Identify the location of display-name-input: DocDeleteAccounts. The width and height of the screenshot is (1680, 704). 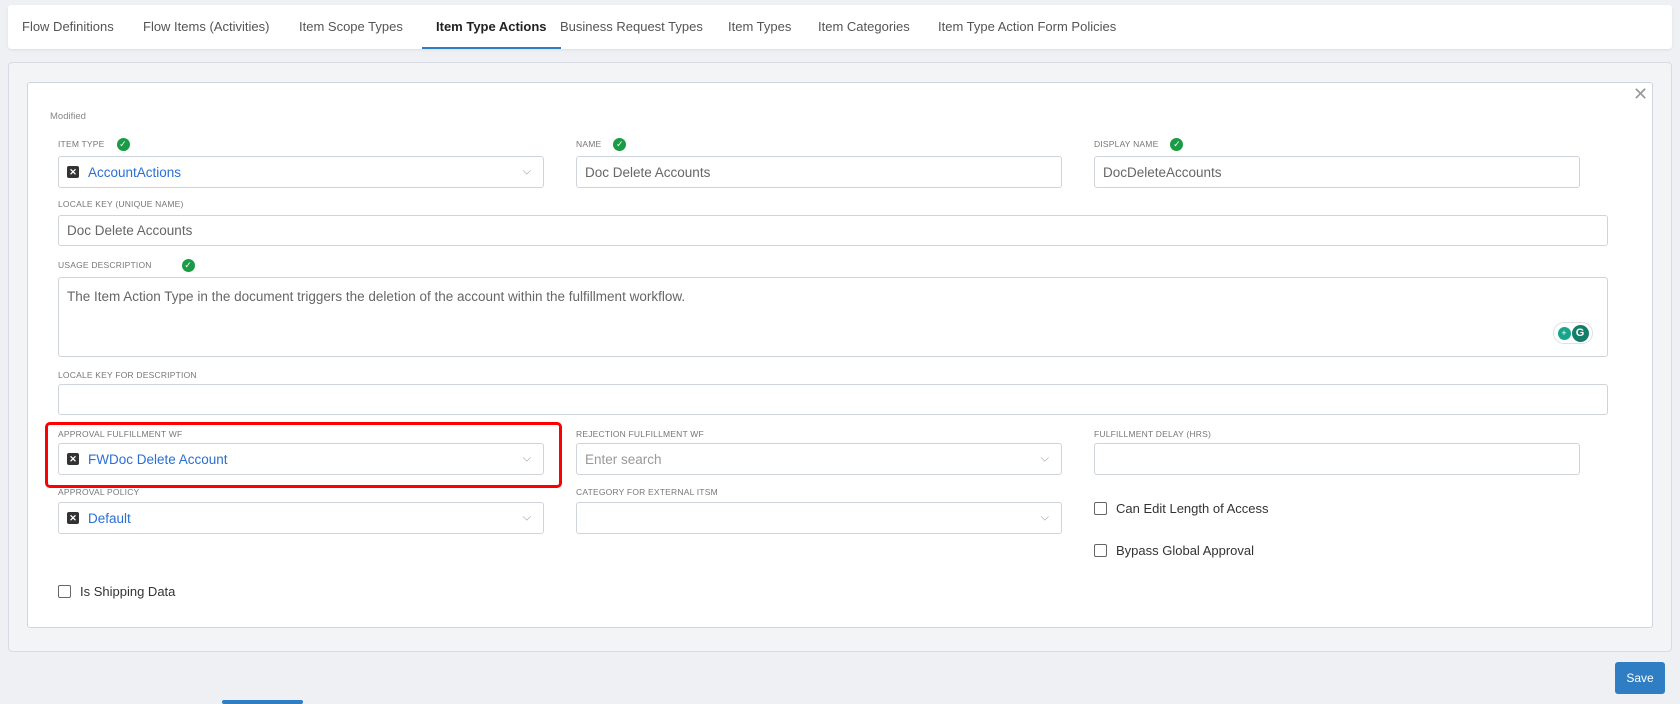
(1337, 172).